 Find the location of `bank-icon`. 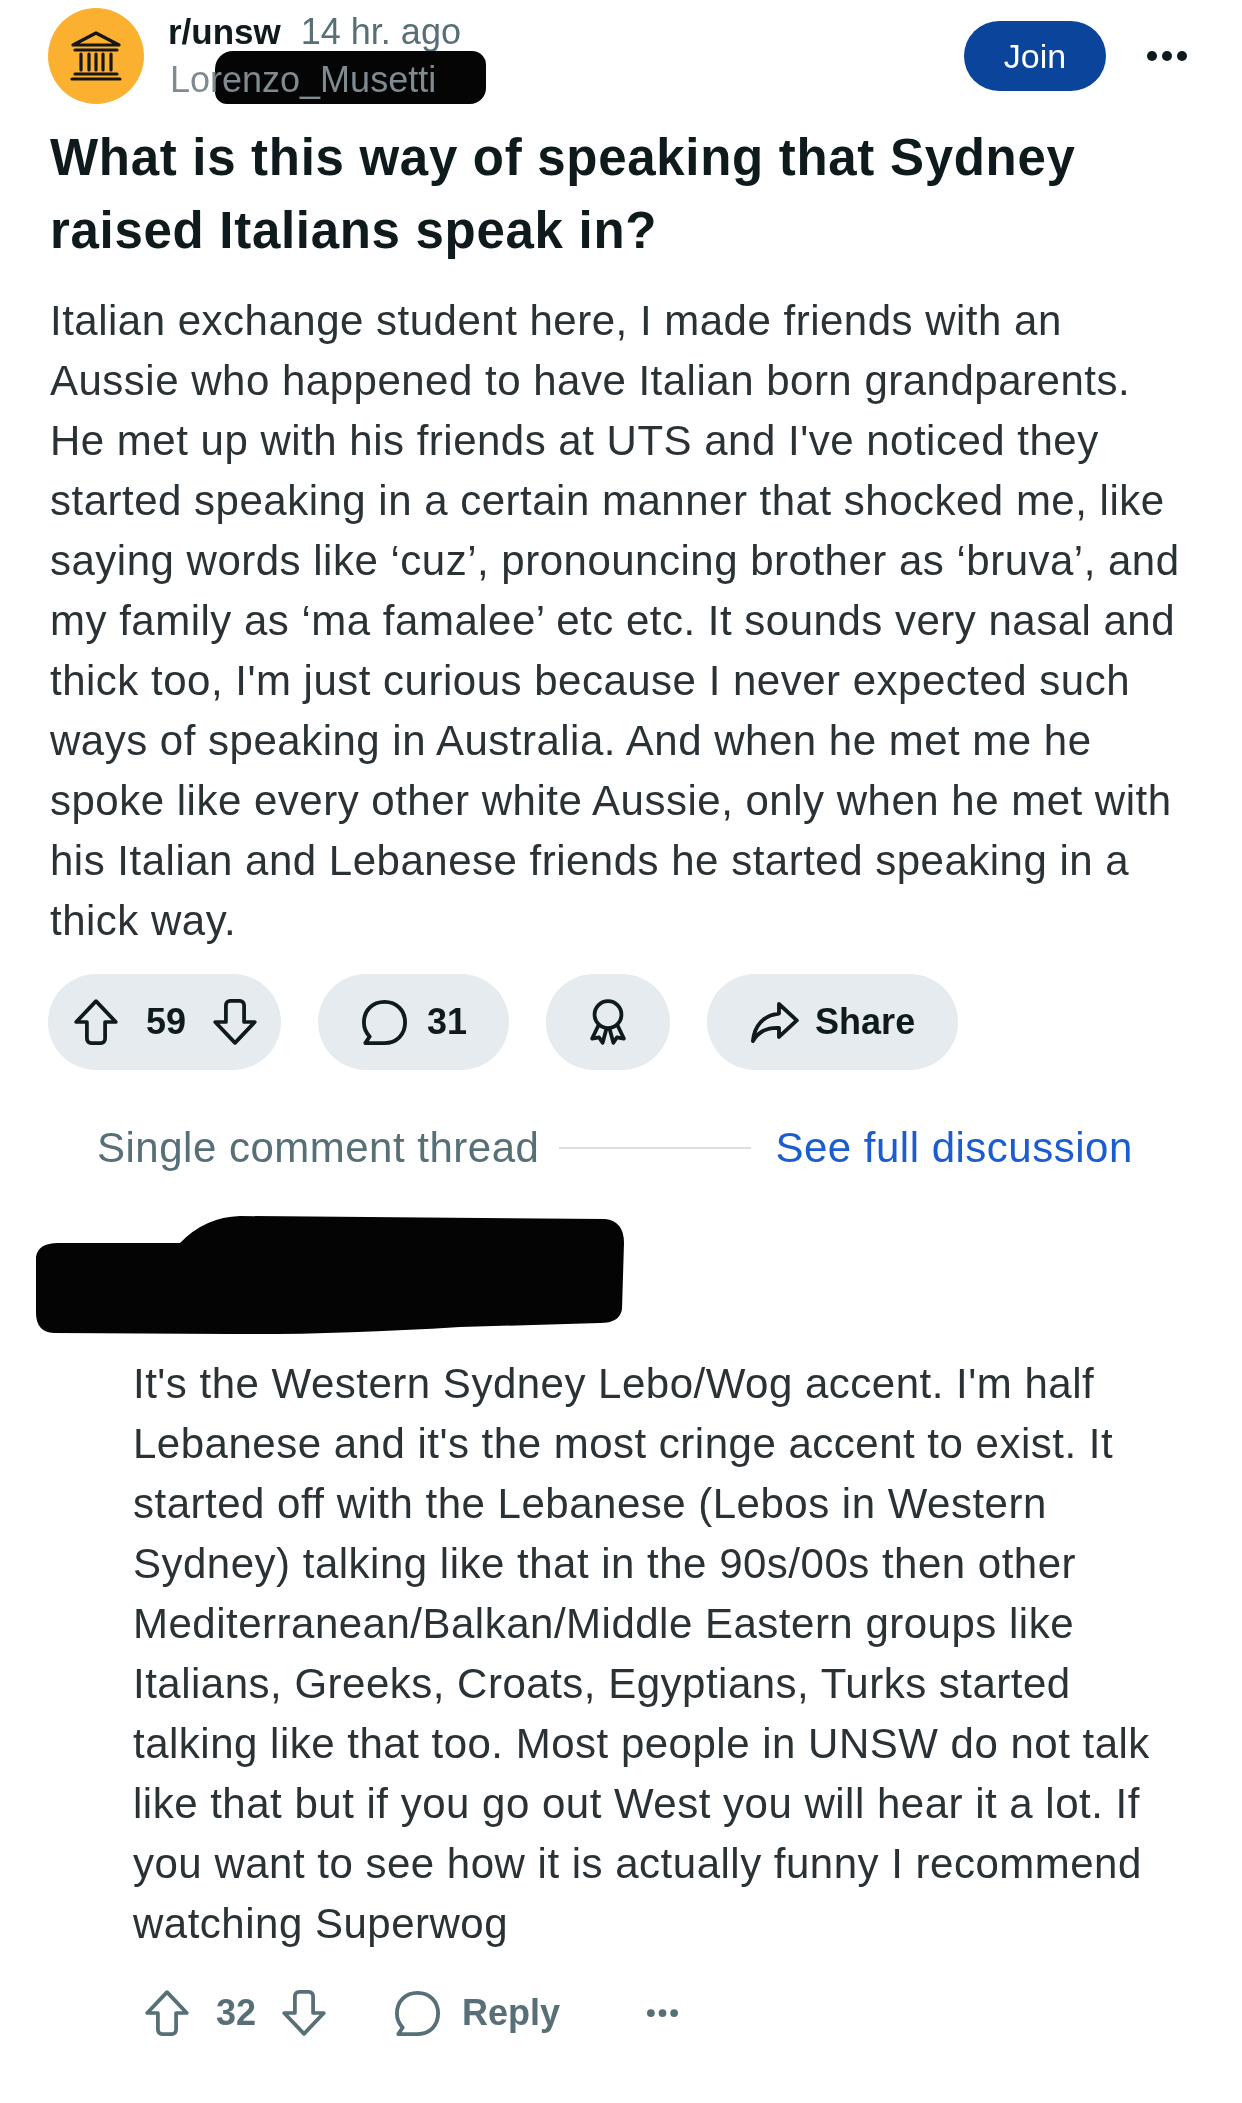

bank-icon is located at coordinates (96, 56).